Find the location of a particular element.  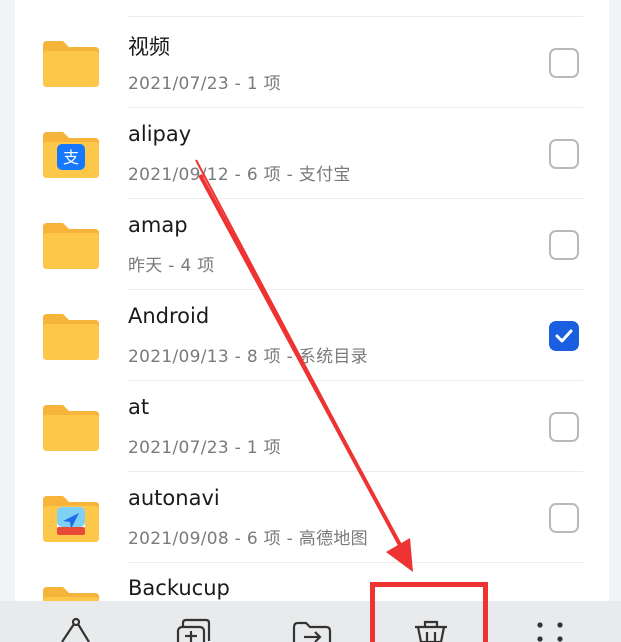

file-name: at is located at coordinates (139, 407).